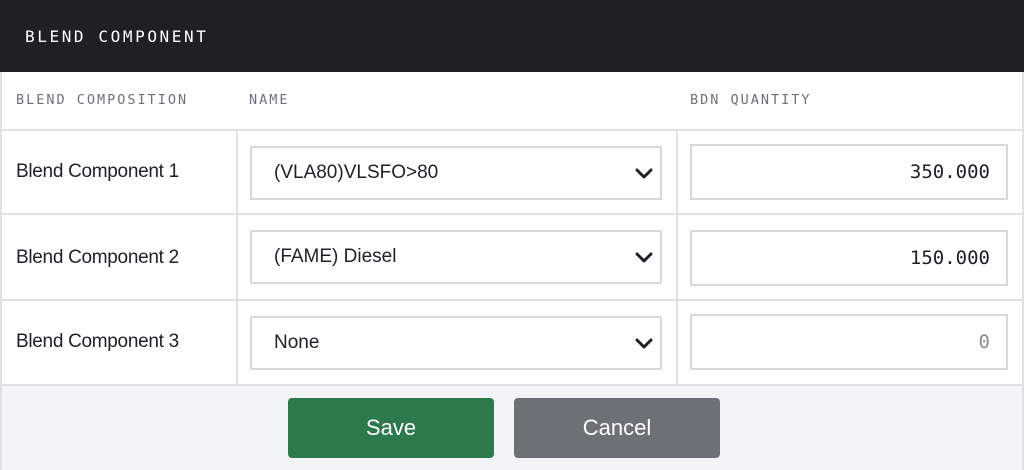  What do you see at coordinates (97, 171) in the screenshot?
I see `row-label: Blend Component 1` at bounding box center [97, 171].